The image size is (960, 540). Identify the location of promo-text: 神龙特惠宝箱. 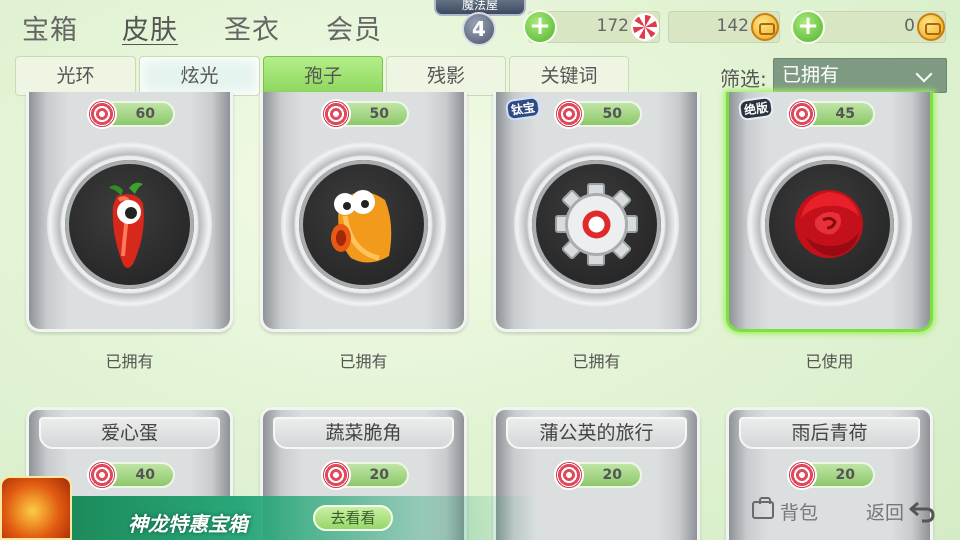
(188, 524).